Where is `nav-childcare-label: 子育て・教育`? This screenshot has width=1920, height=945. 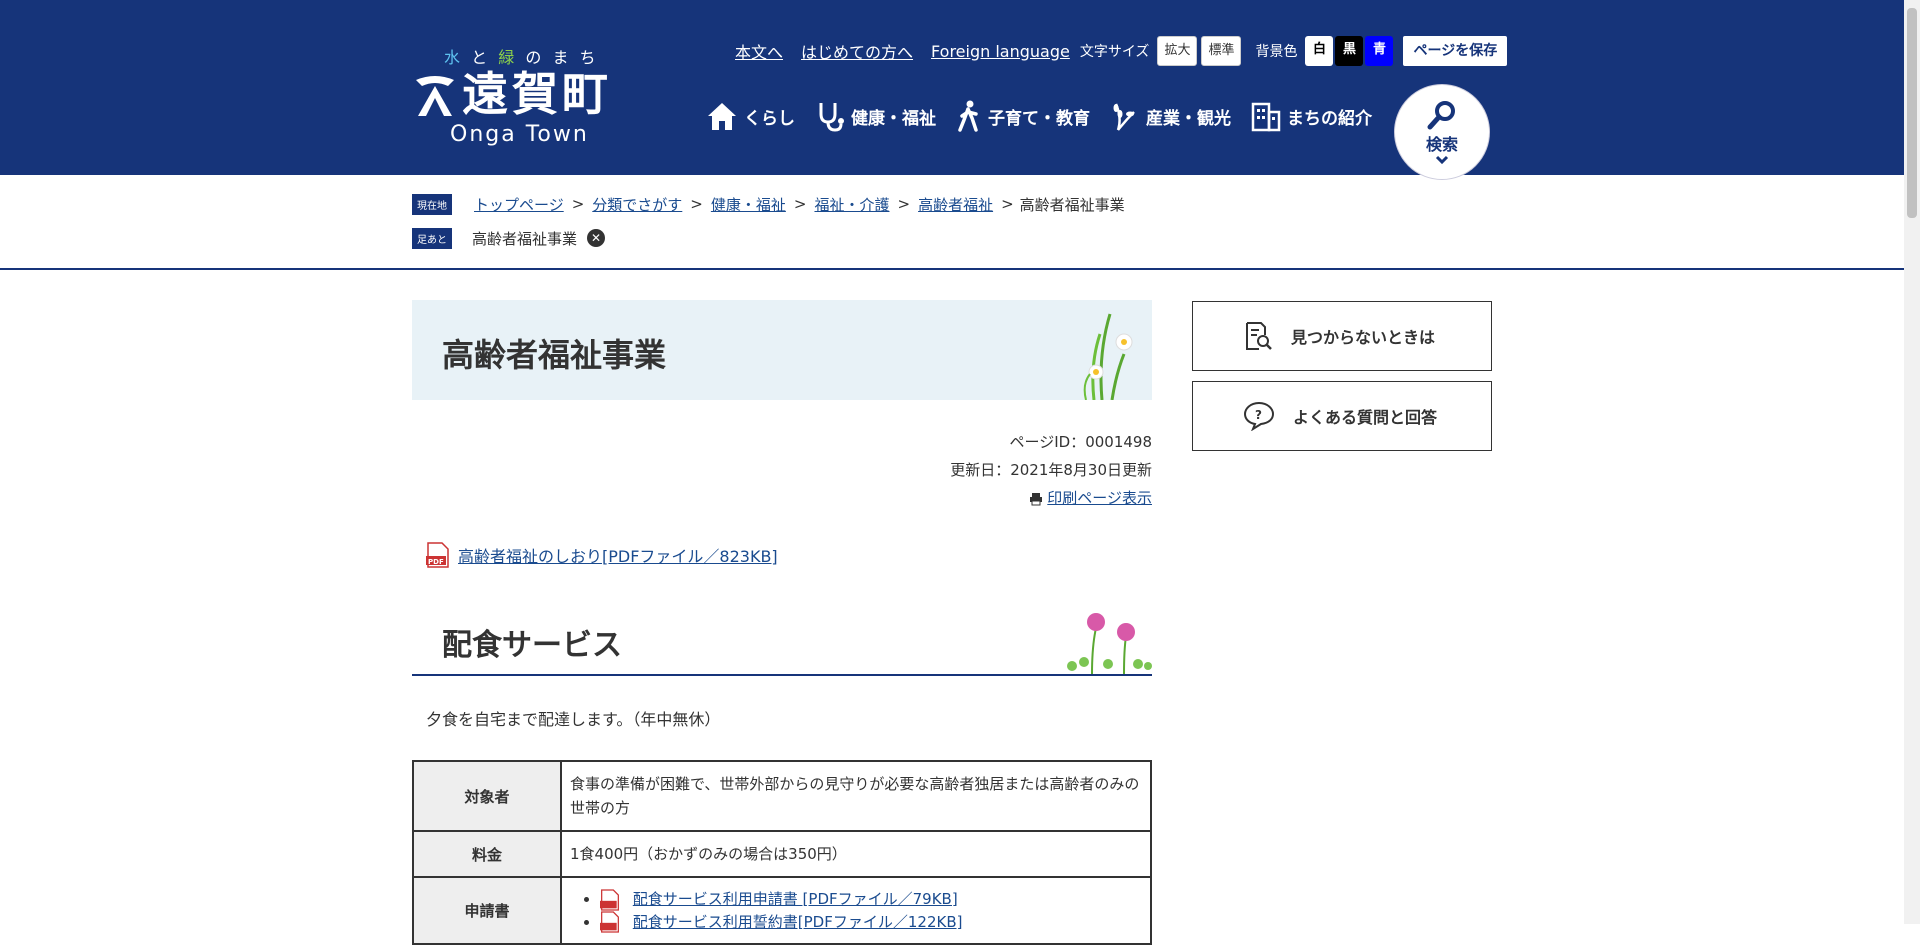 nav-childcare-label: 子育て・教育 is located at coordinates (1039, 118).